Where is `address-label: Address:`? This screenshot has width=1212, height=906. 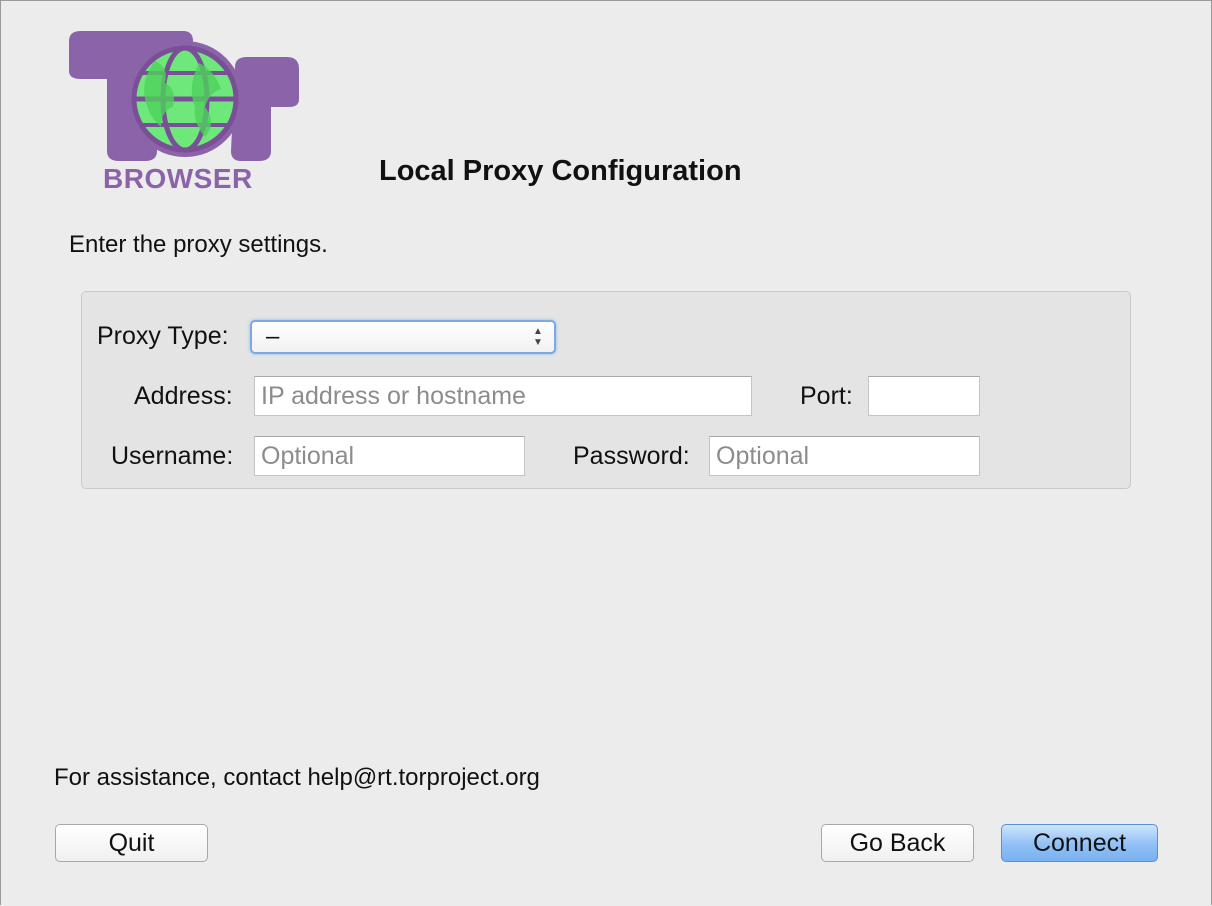 address-label: Address: is located at coordinates (183, 396).